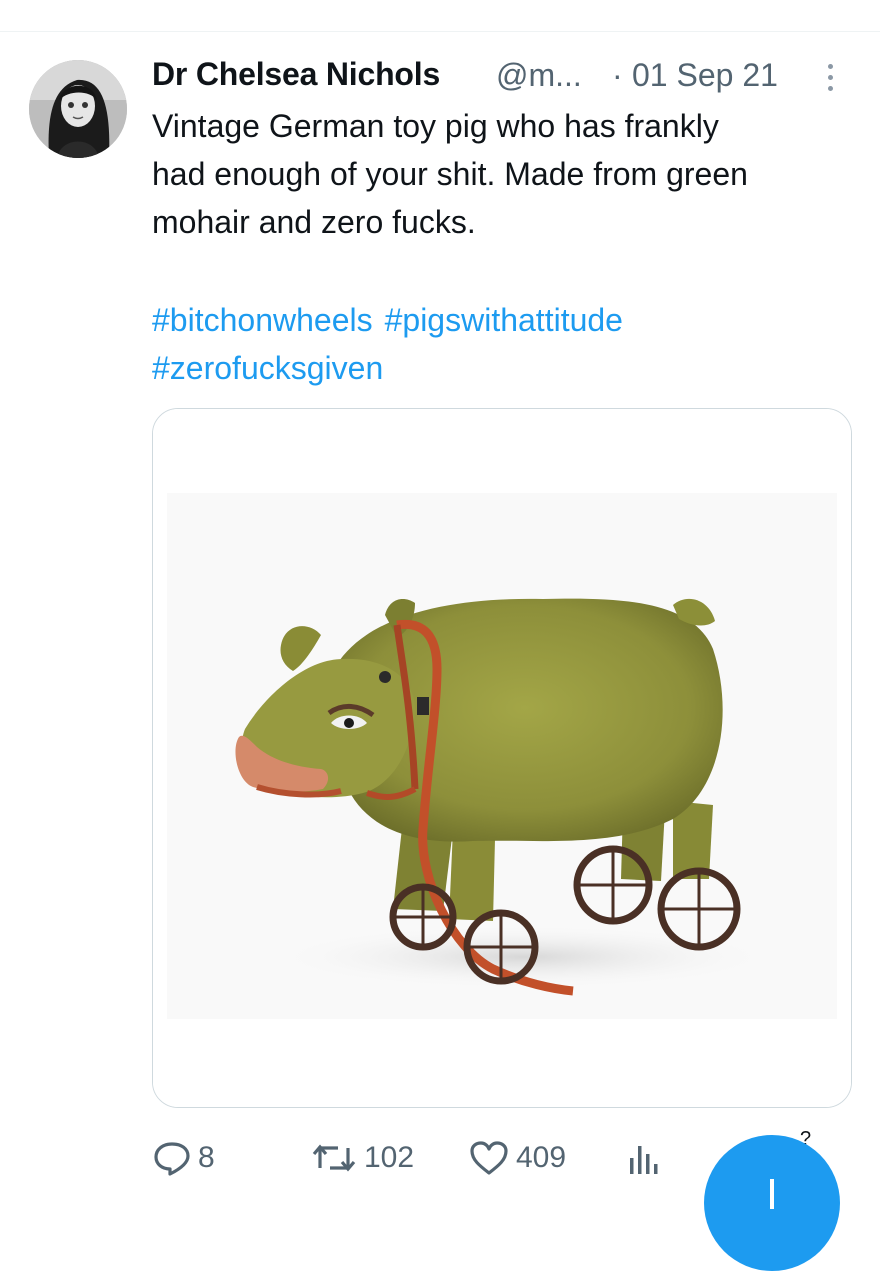  What do you see at coordinates (389, 1157) in the screenshot?
I see `retweet-count: 102` at bounding box center [389, 1157].